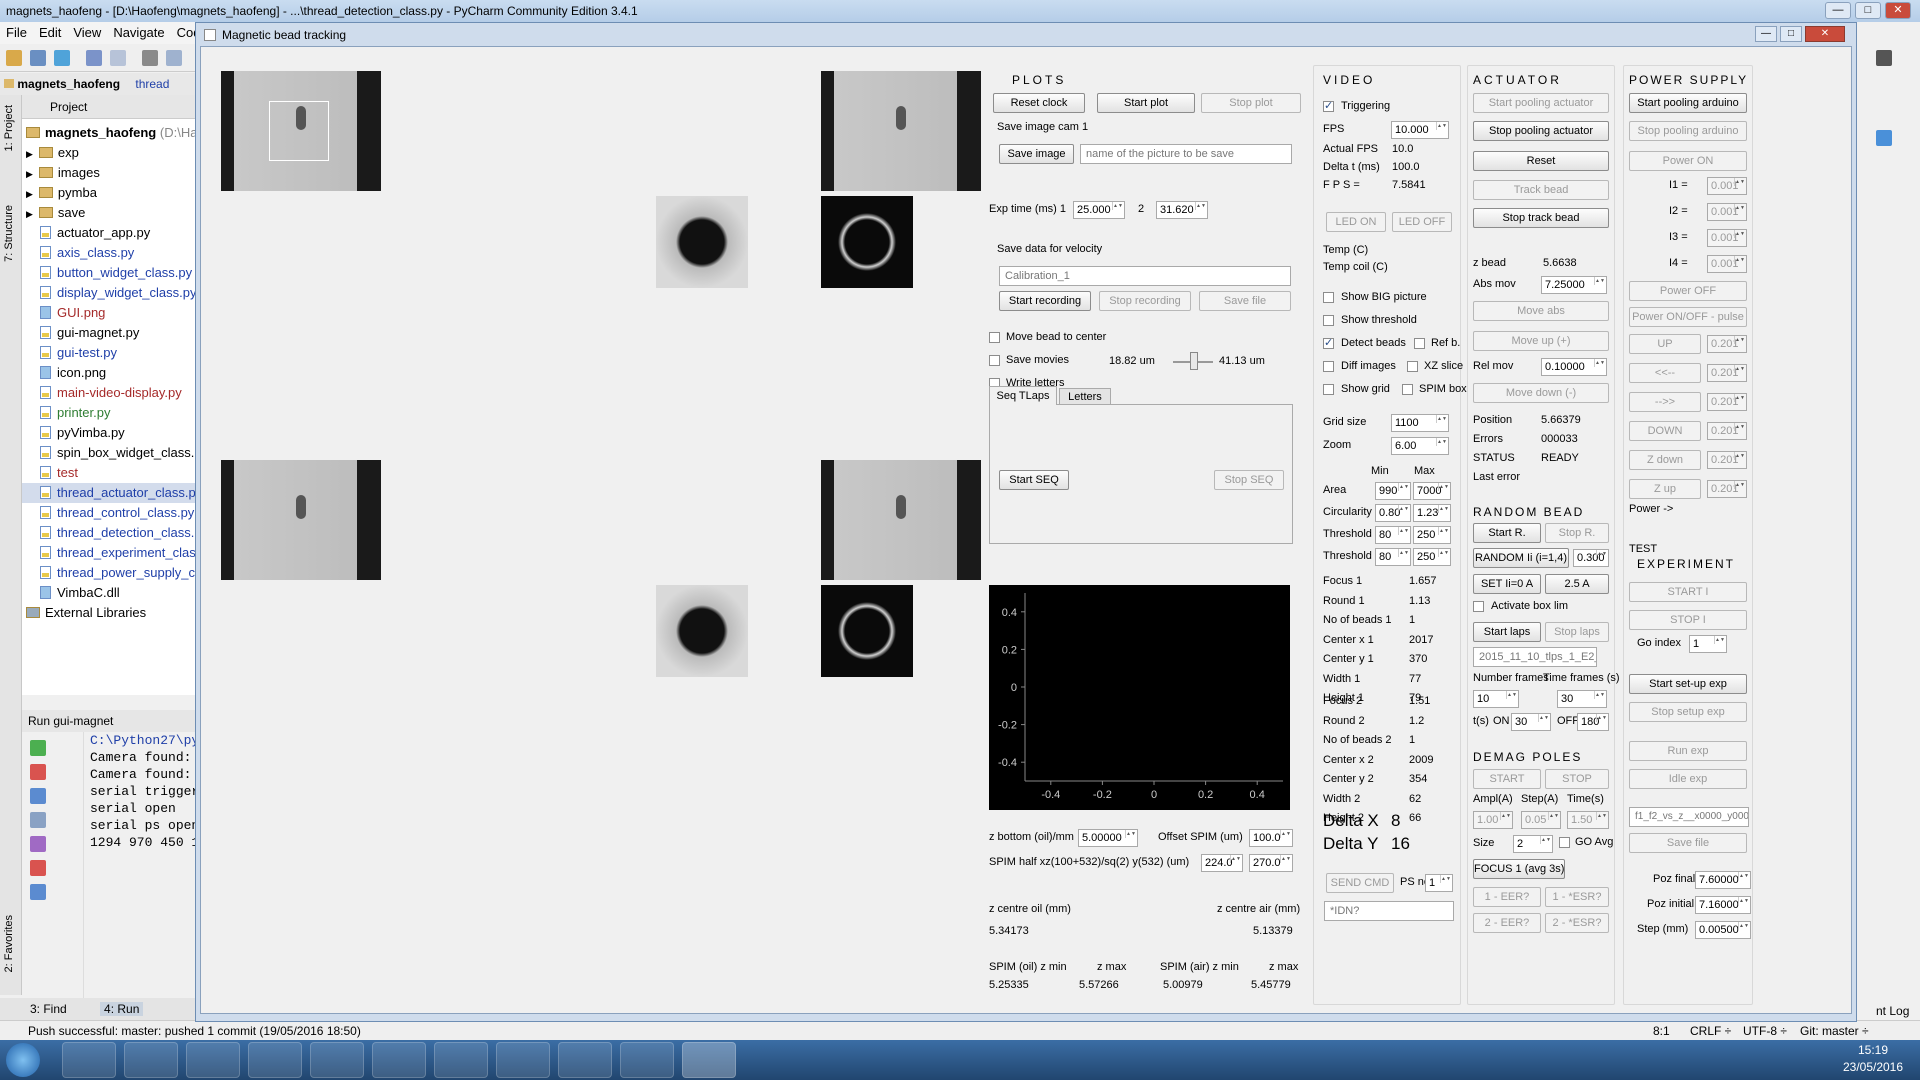  What do you see at coordinates (1356, 222) in the screenshot?
I see `led-on-button: LED ON` at bounding box center [1356, 222].